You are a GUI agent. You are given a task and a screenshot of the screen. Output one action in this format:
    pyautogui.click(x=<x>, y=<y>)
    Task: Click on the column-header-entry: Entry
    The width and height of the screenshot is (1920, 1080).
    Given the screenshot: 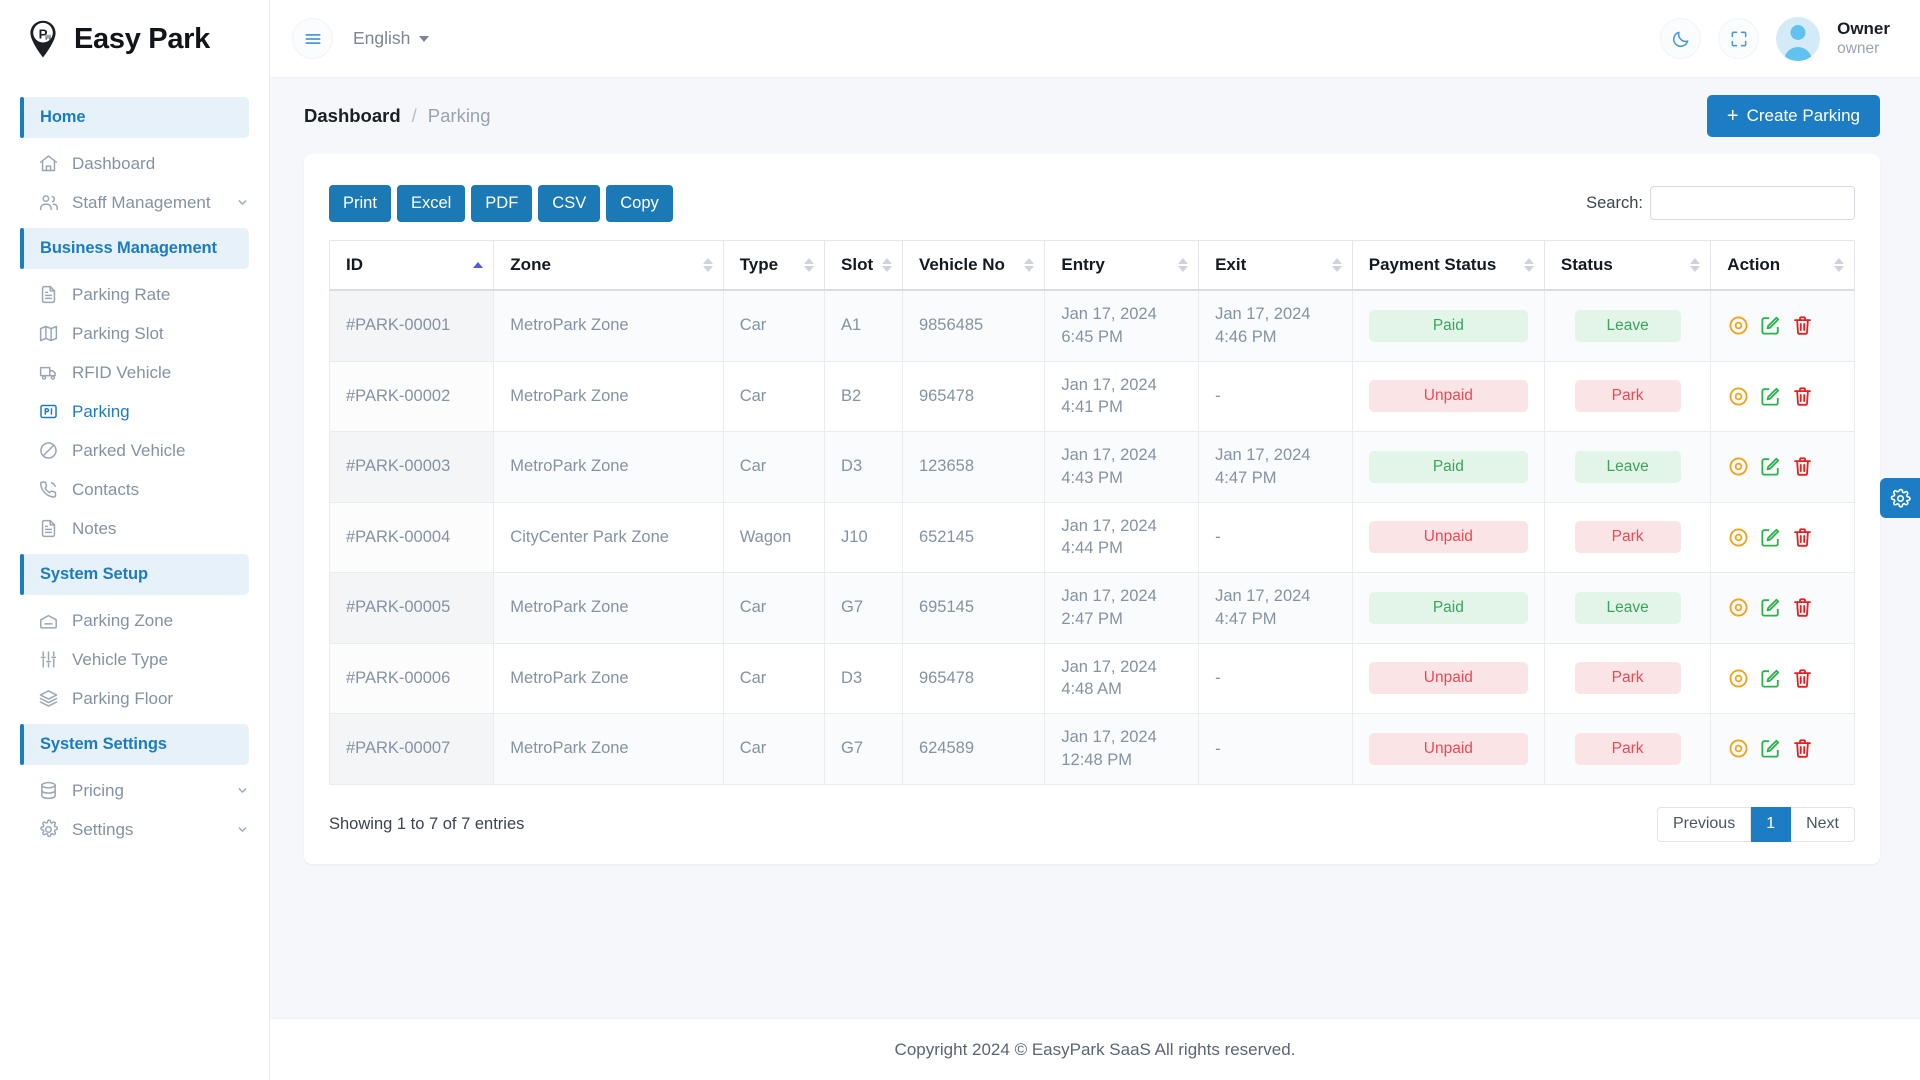 What is the action you would take?
    pyautogui.click(x=1122, y=265)
    